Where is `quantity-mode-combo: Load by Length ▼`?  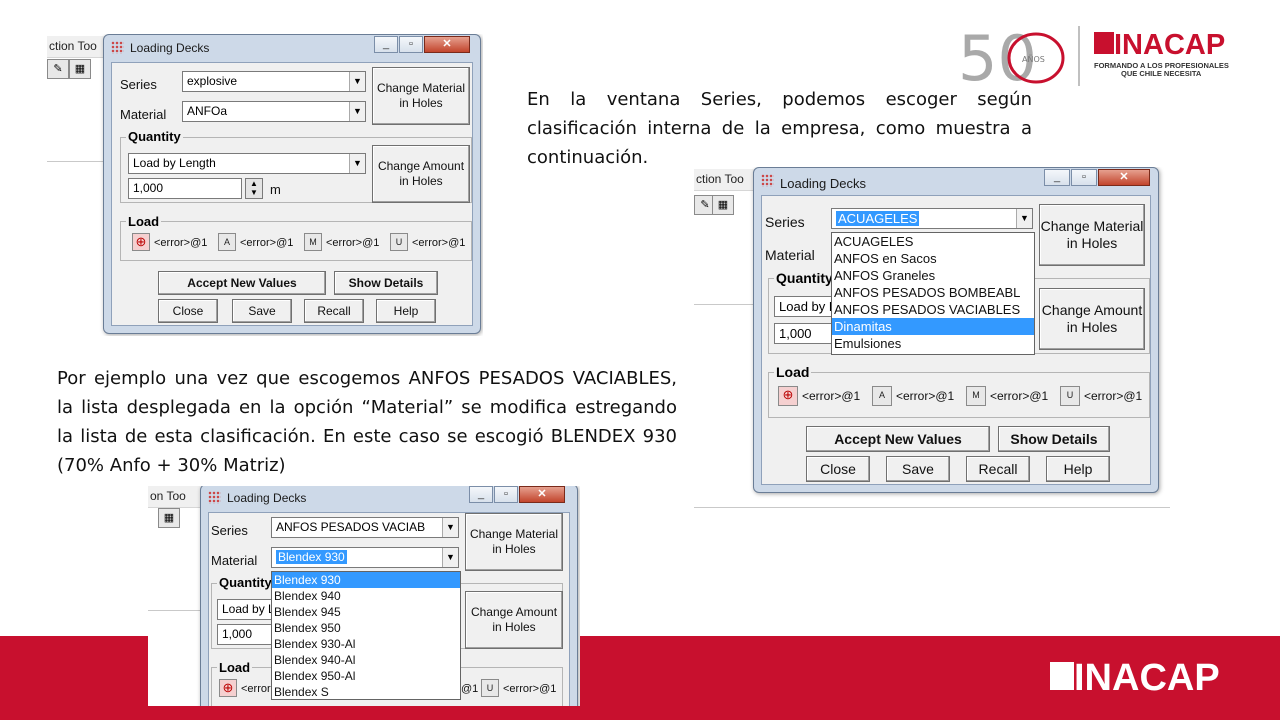
quantity-mode-combo: Load by Length ▼ is located at coordinates (247, 163).